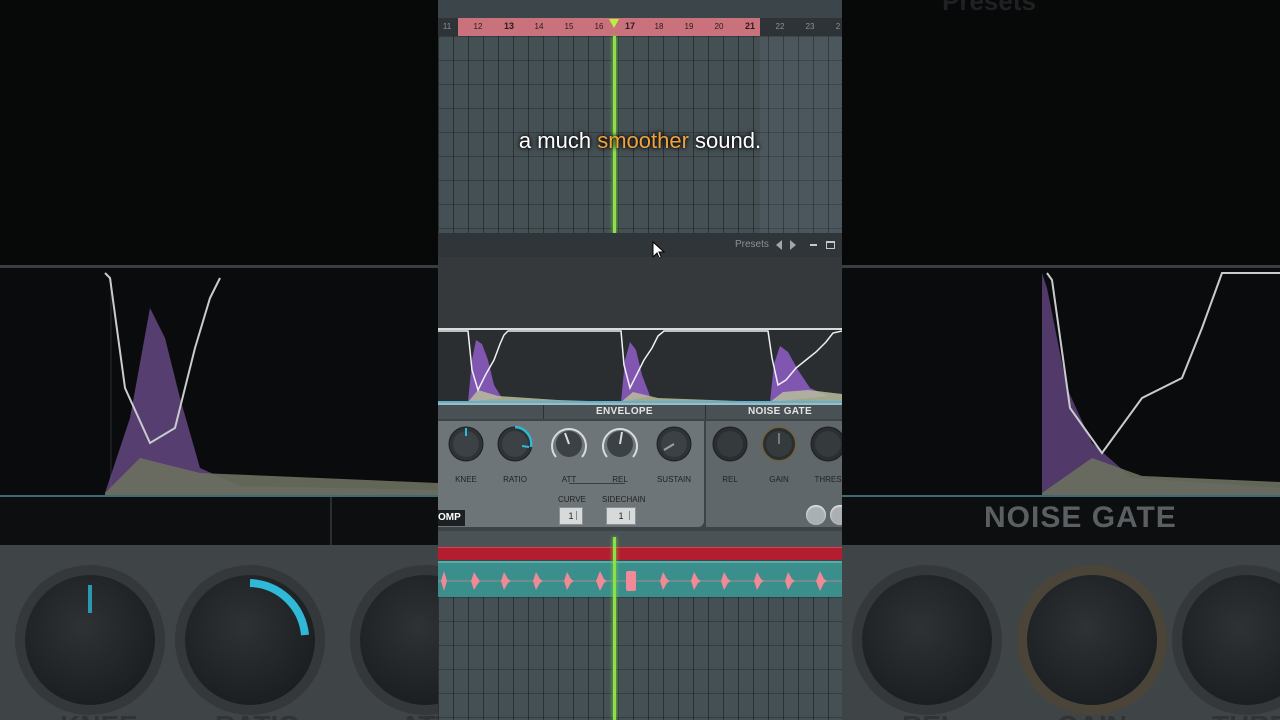  I want to click on ruler-bar-13: 13, so click(508, 26).